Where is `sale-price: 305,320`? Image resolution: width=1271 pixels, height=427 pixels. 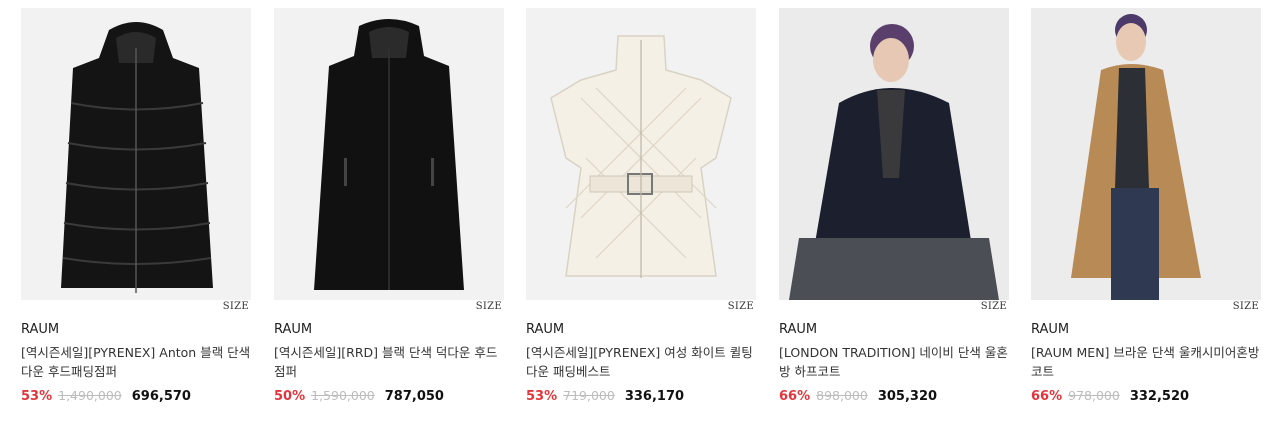 sale-price: 305,320 is located at coordinates (907, 396).